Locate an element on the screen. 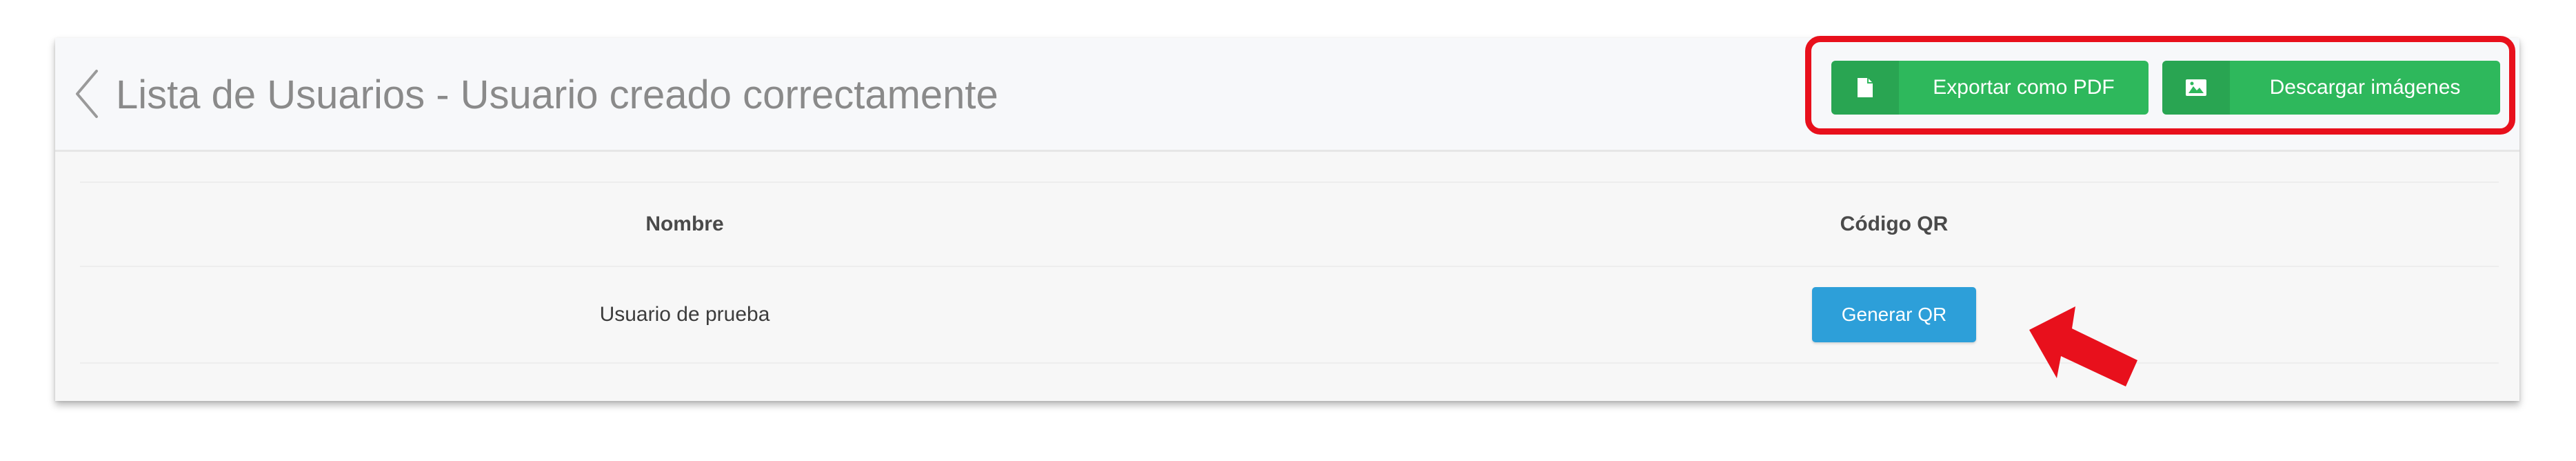  generate-qr-button: Generar QR is located at coordinates (1894, 314).